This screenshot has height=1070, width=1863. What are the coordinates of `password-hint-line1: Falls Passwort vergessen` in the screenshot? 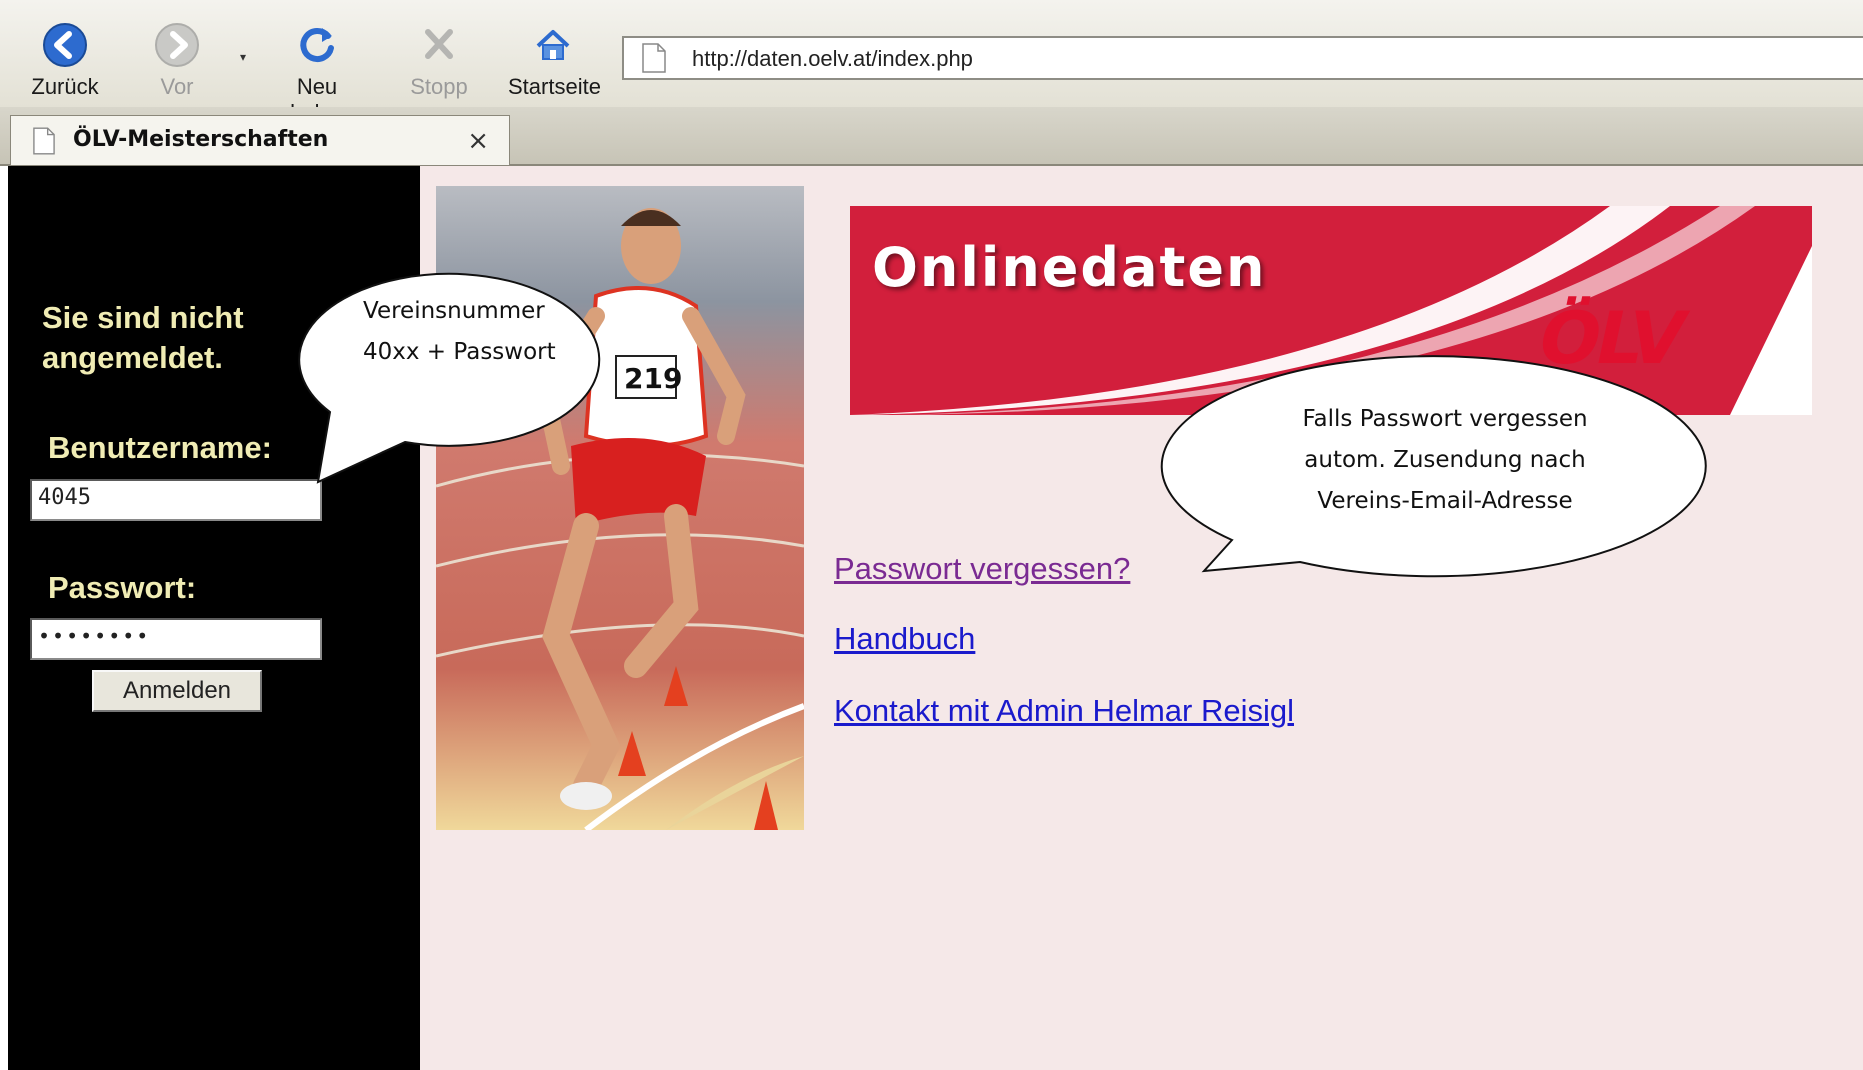 It's located at (1445, 419).